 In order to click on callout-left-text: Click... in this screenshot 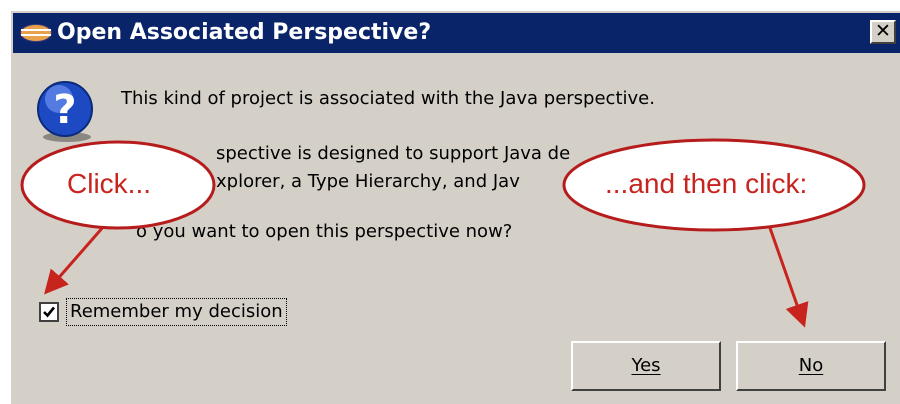, I will do `click(109, 183)`.